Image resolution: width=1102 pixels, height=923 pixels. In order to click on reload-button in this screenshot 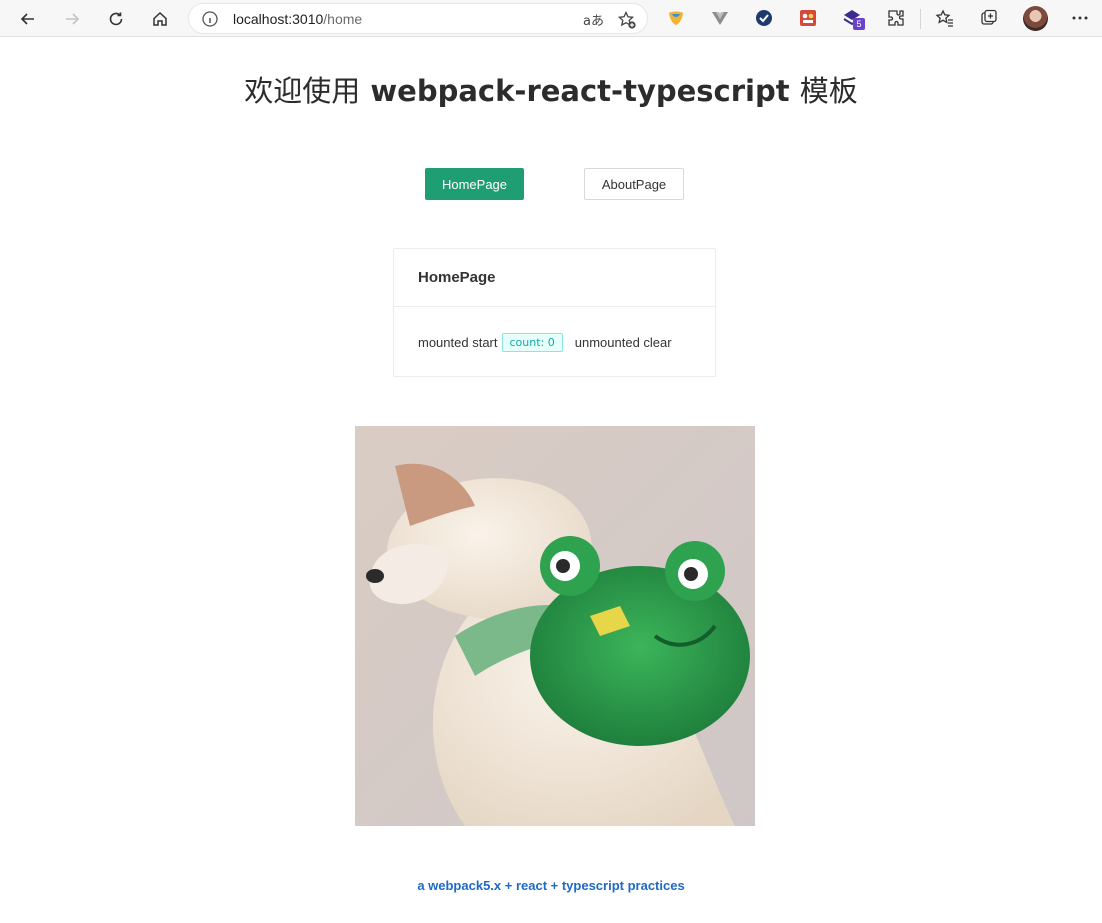, I will do `click(116, 19)`.